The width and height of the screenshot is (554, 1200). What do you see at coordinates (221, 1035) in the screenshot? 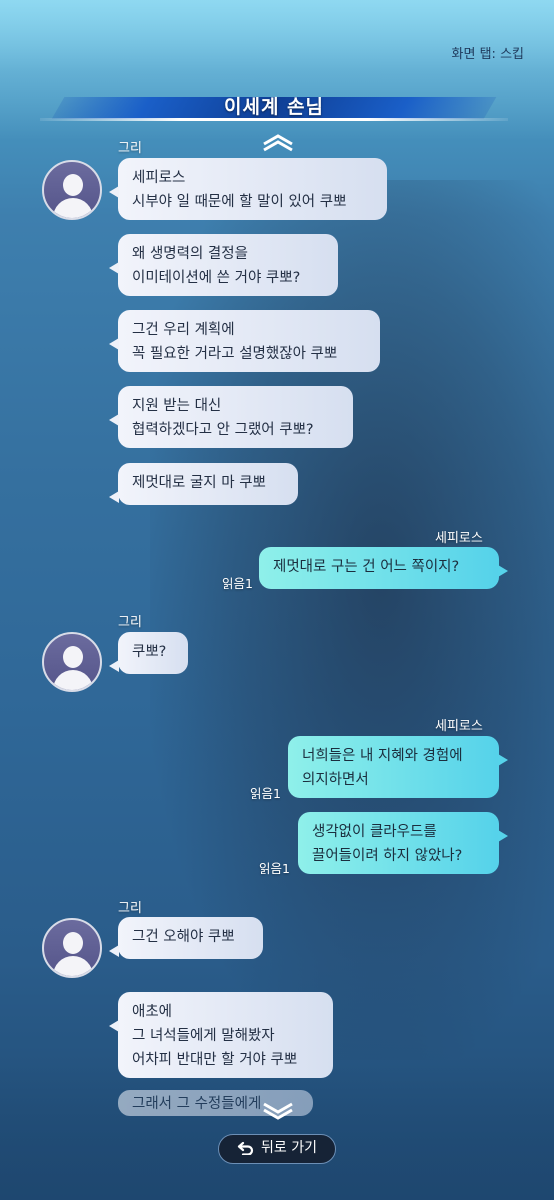
I see `message-bubble: 애초에 그 녀석들에게 말해봤자 어차피 반대만 할 거야 쿠뽀` at bounding box center [221, 1035].